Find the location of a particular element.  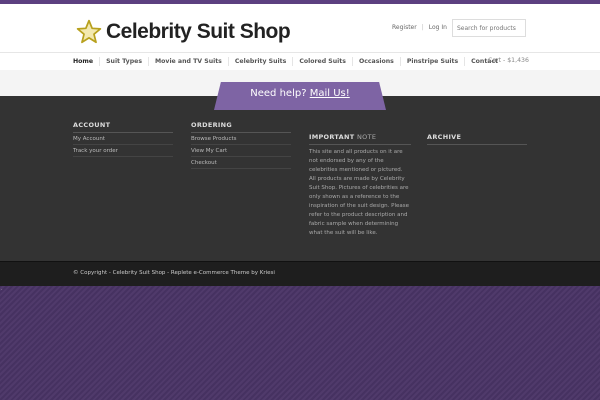

account-links: Register | Log In is located at coordinates (419, 27).